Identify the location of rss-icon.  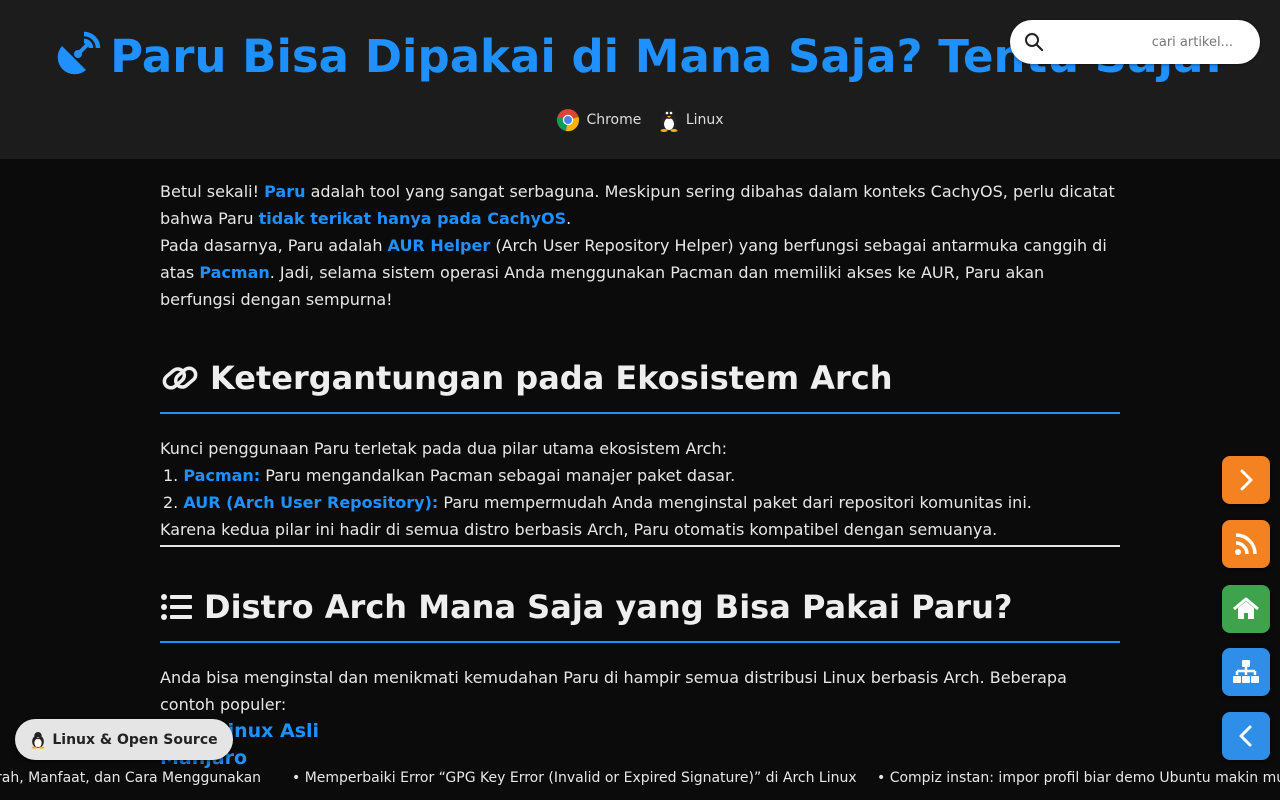
(1246, 544).